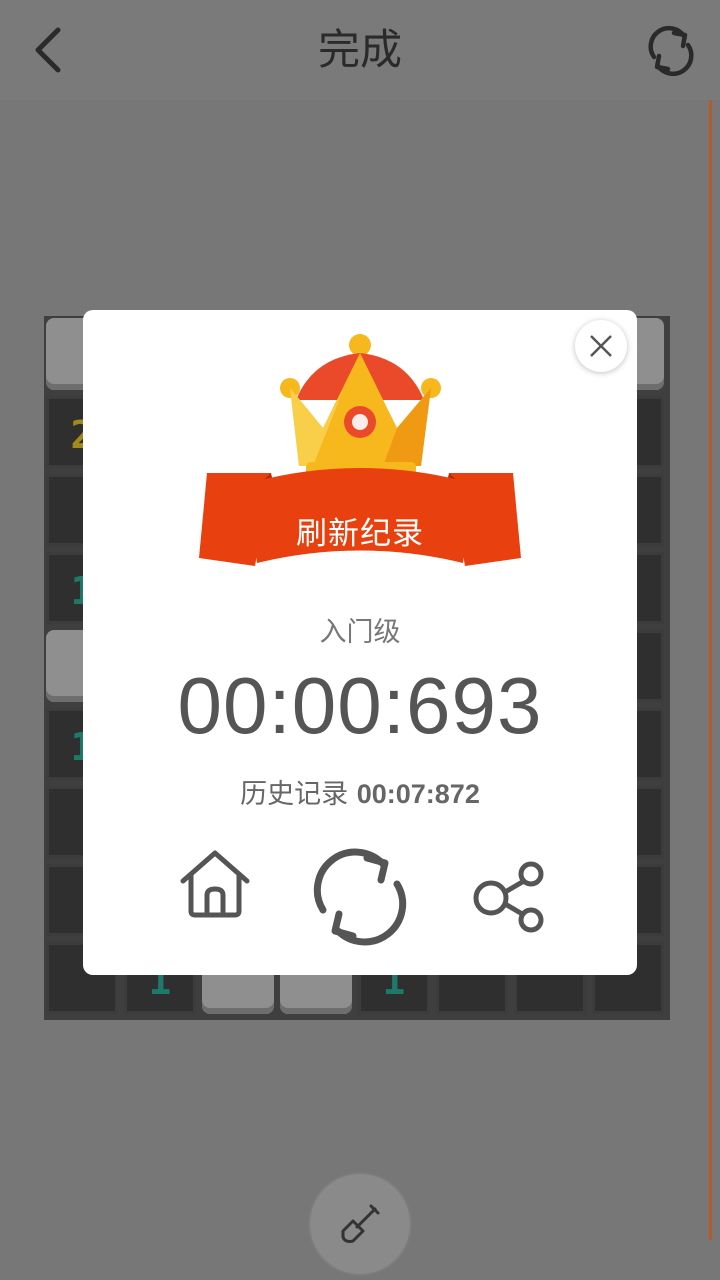 The width and height of the screenshot is (720, 1280). What do you see at coordinates (360, 705) in the screenshot?
I see `elapsed-time: 00:00:693` at bounding box center [360, 705].